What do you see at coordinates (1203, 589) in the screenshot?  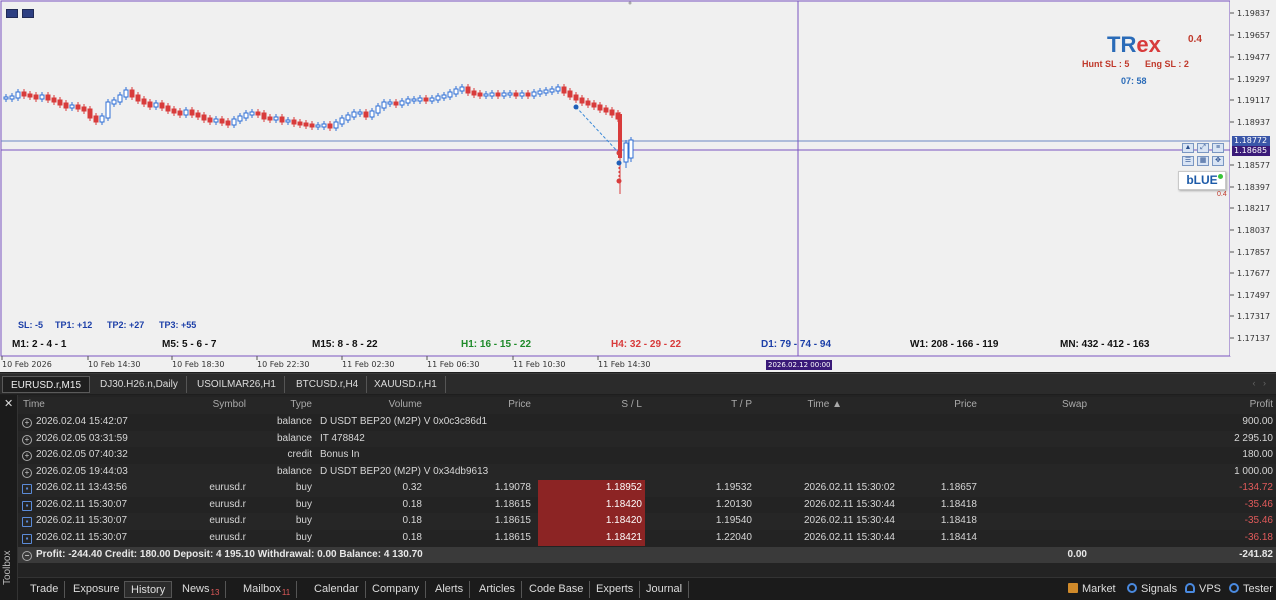 I see `vps-button: VPS` at bounding box center [1203, 589].